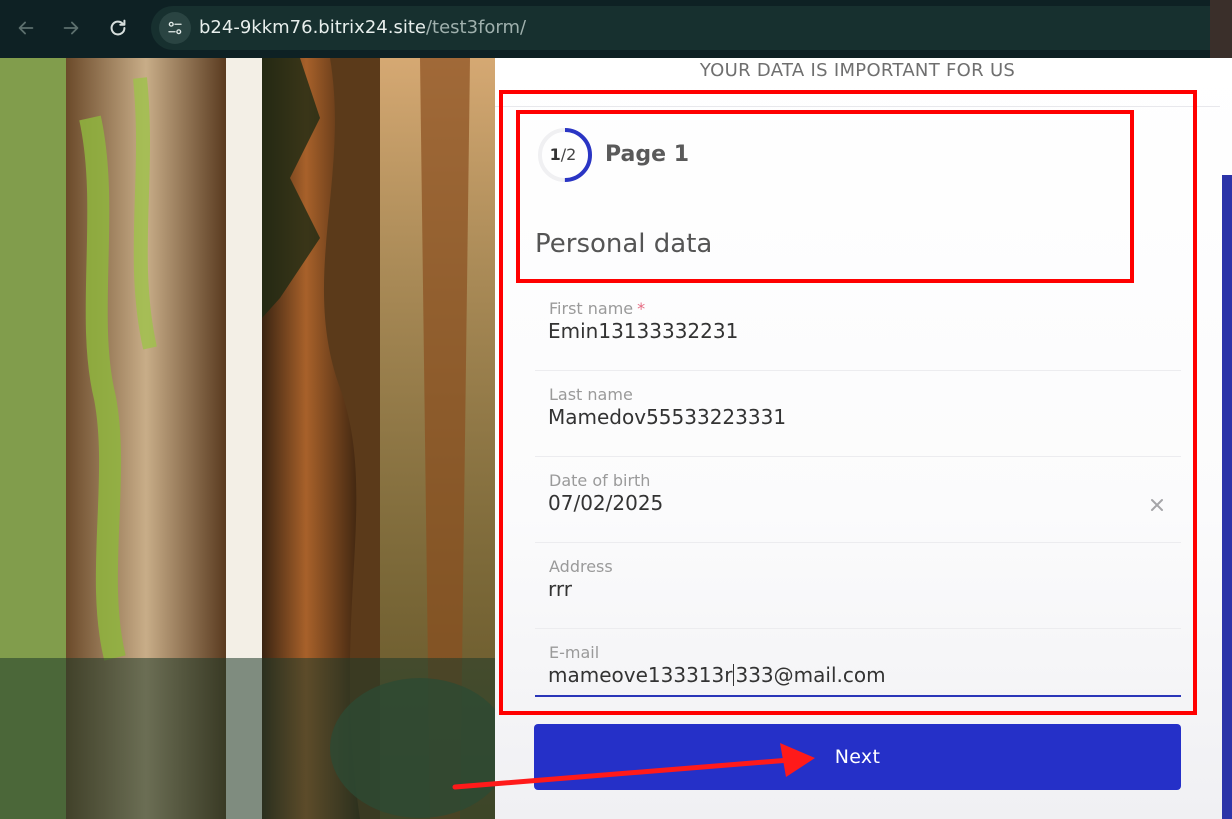 The width and height of the screenshot is (1232, 819). I want to click on address-bar: b24-9kkm76.bitrix24.site/test3form/, so click(691, 28).